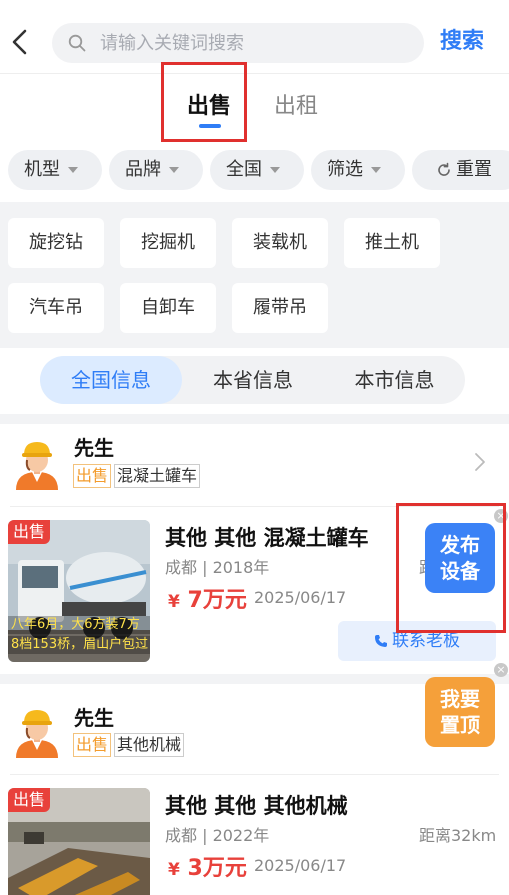  What do you see at coordinates (217, 835) in the screenshot?
I see `listing-meta: 成都 | 2022年` at bounding box center [217, 835].